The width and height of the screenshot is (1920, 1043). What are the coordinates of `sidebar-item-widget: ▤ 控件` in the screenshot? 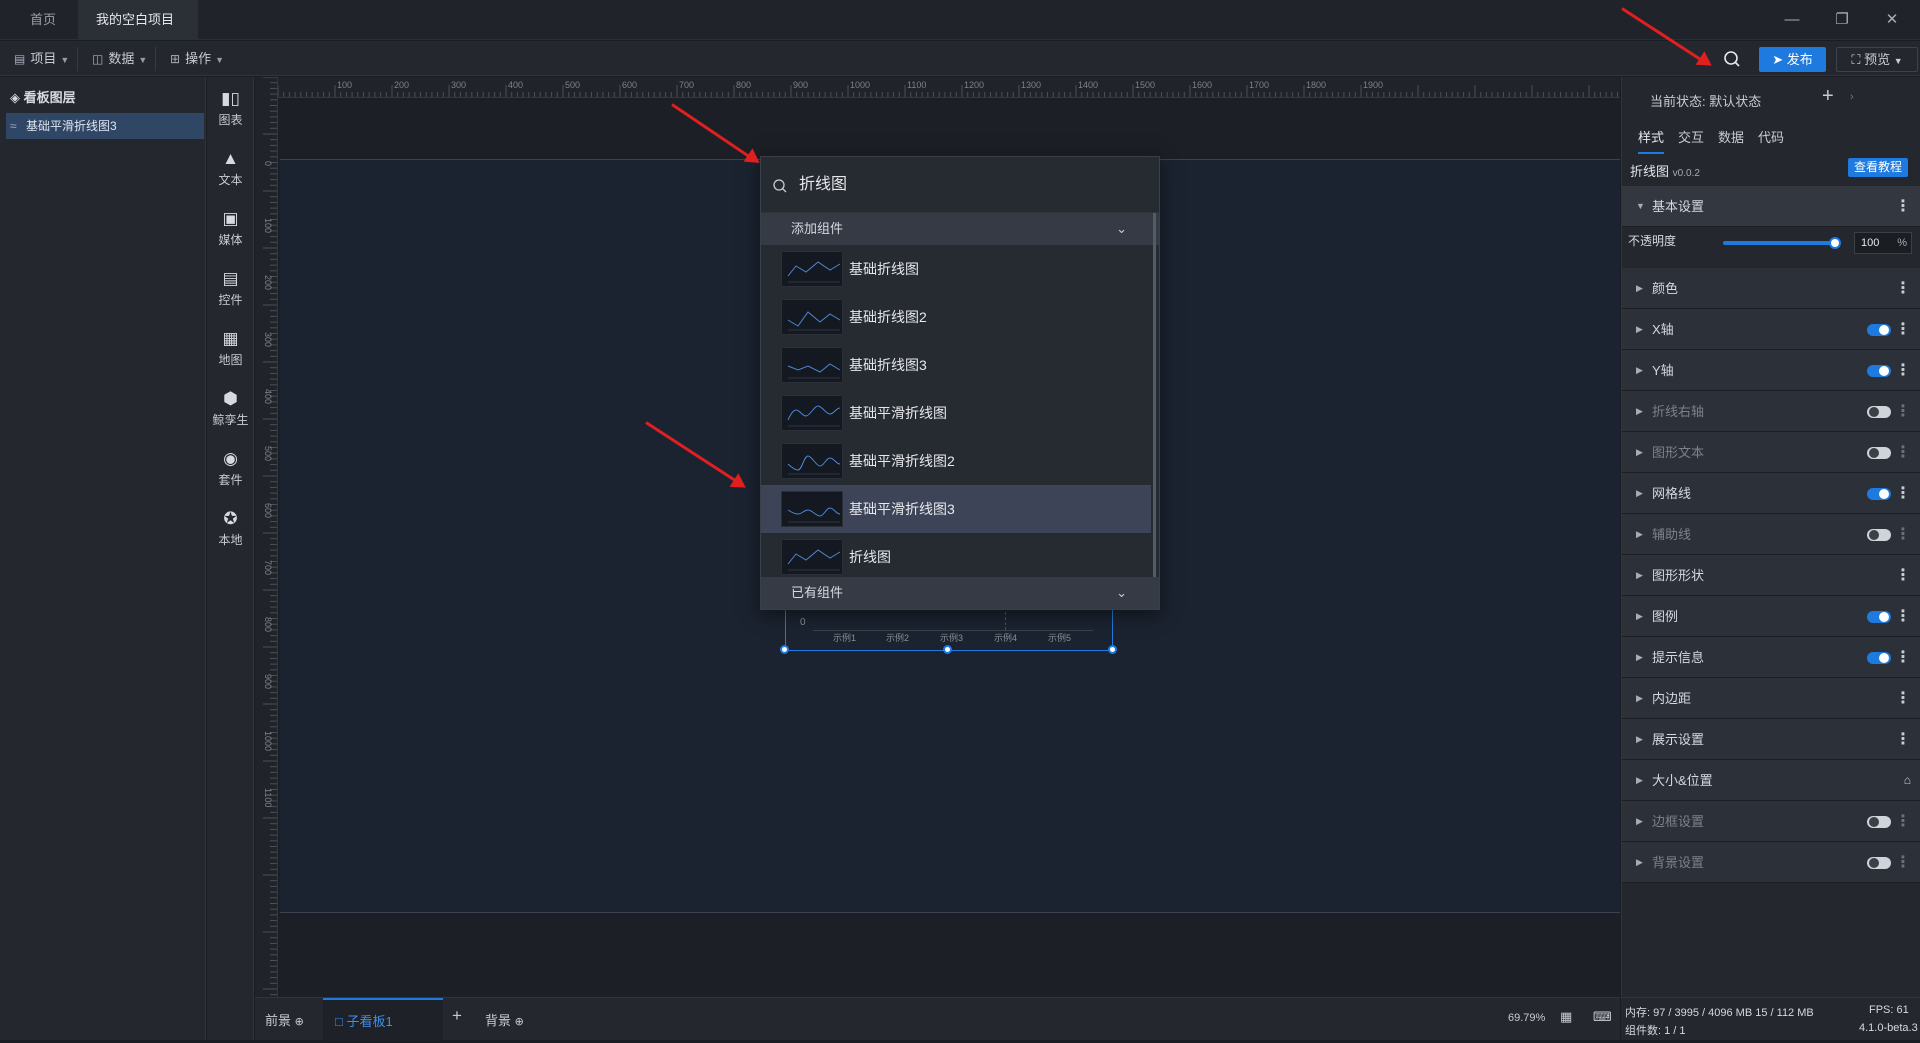 It's located at (230, 288).